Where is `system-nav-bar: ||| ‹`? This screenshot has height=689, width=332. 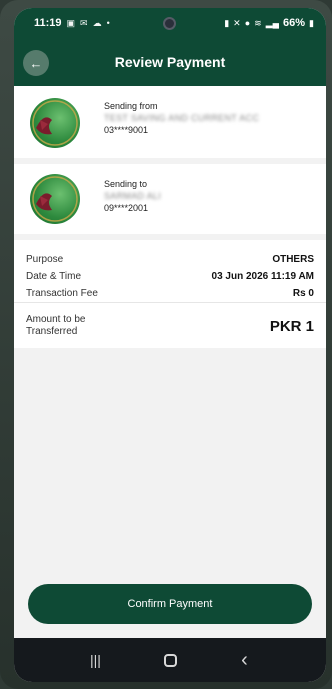 system-nav-bar: ||| ‹ is located at coordinates (170, 660).